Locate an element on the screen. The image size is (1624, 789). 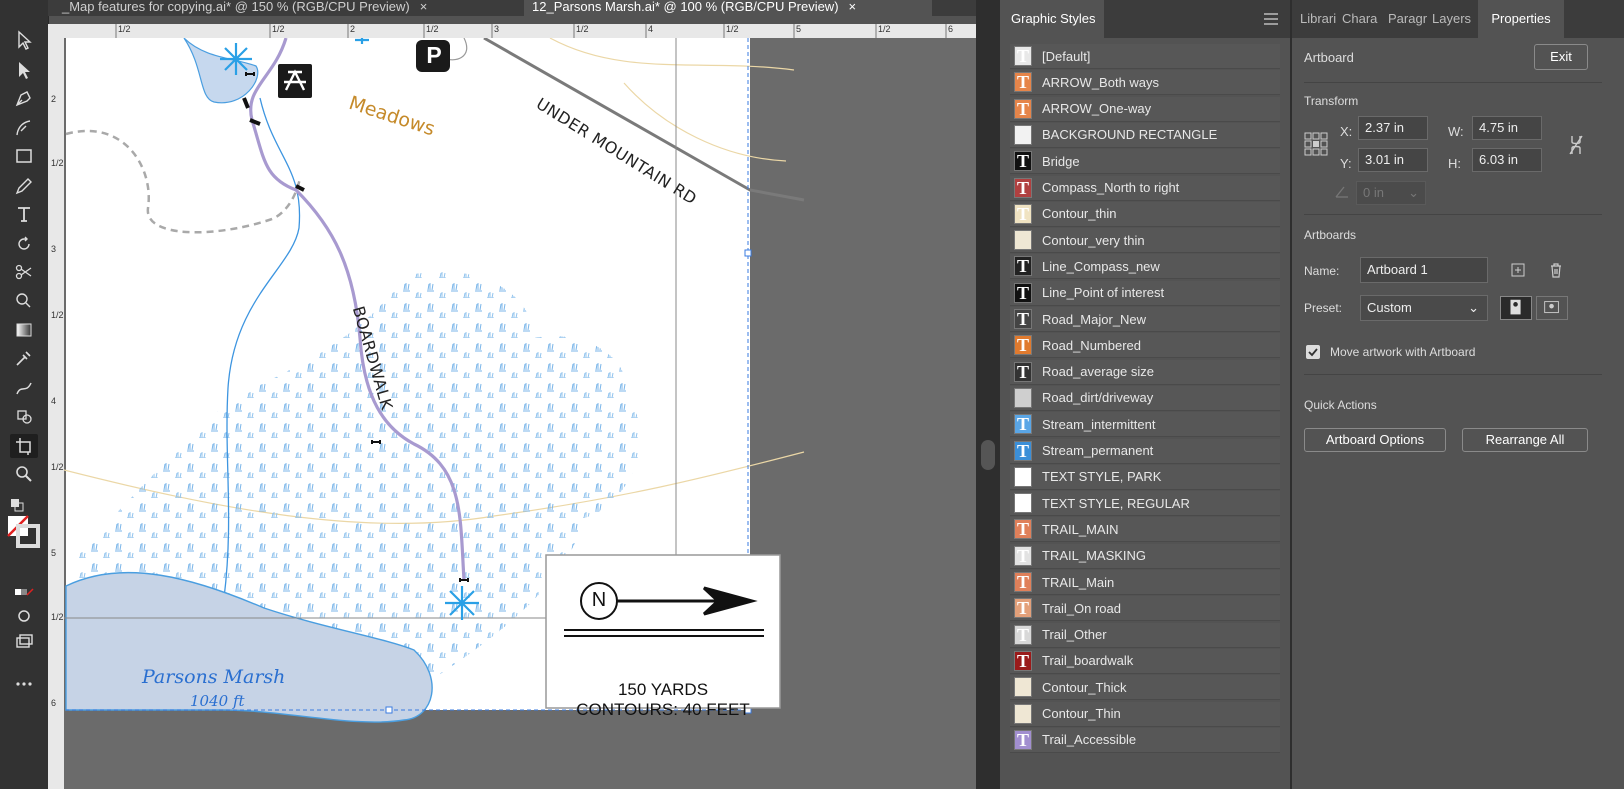
graphic-style-item: Contour_Thin is located at coordinates (1145, 714).